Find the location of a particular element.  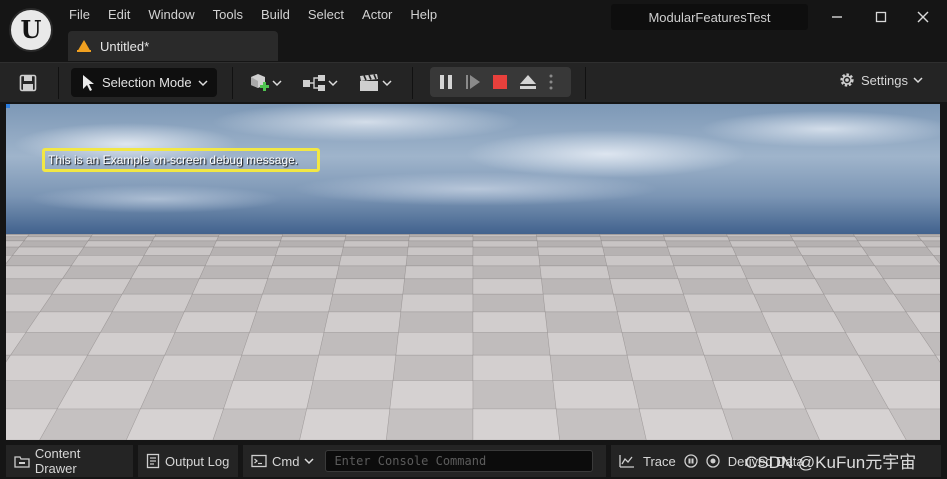

record-icon is located at coordinates (691, 461).